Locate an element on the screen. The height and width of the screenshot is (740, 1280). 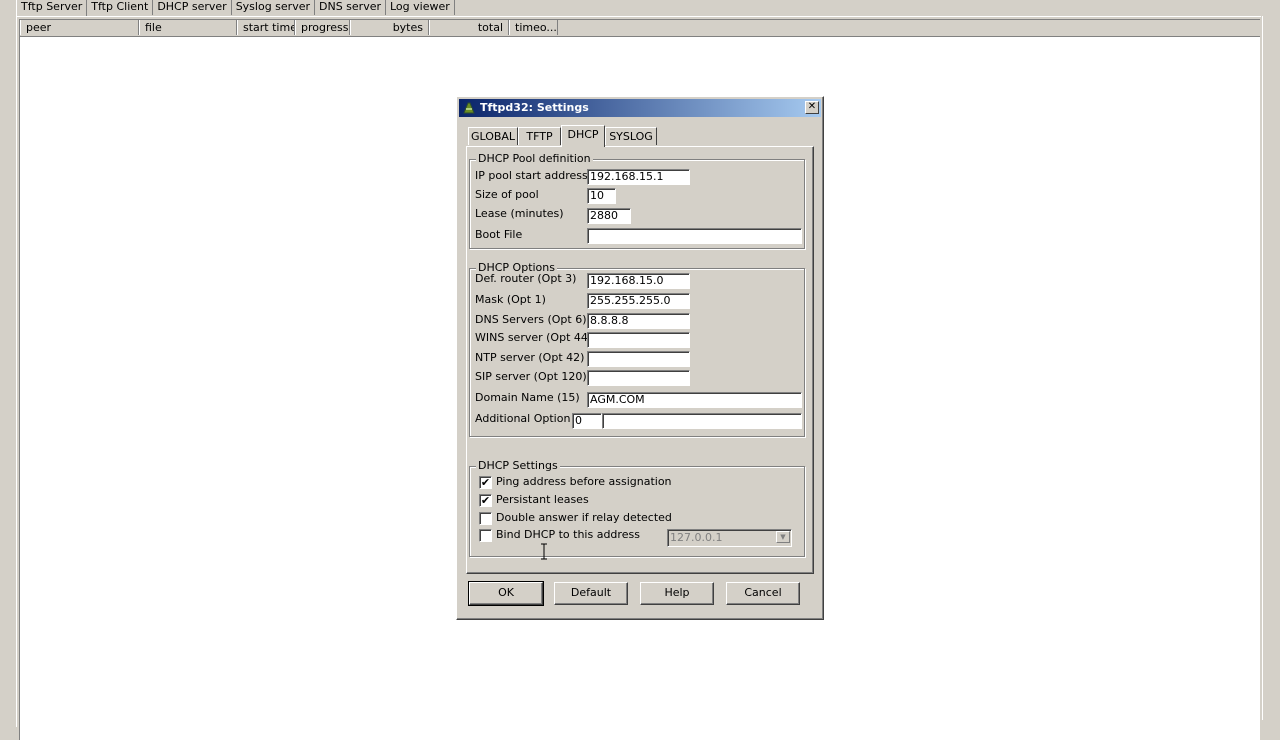
tab-global: GLOBAL is located at coordinates (493, 136).